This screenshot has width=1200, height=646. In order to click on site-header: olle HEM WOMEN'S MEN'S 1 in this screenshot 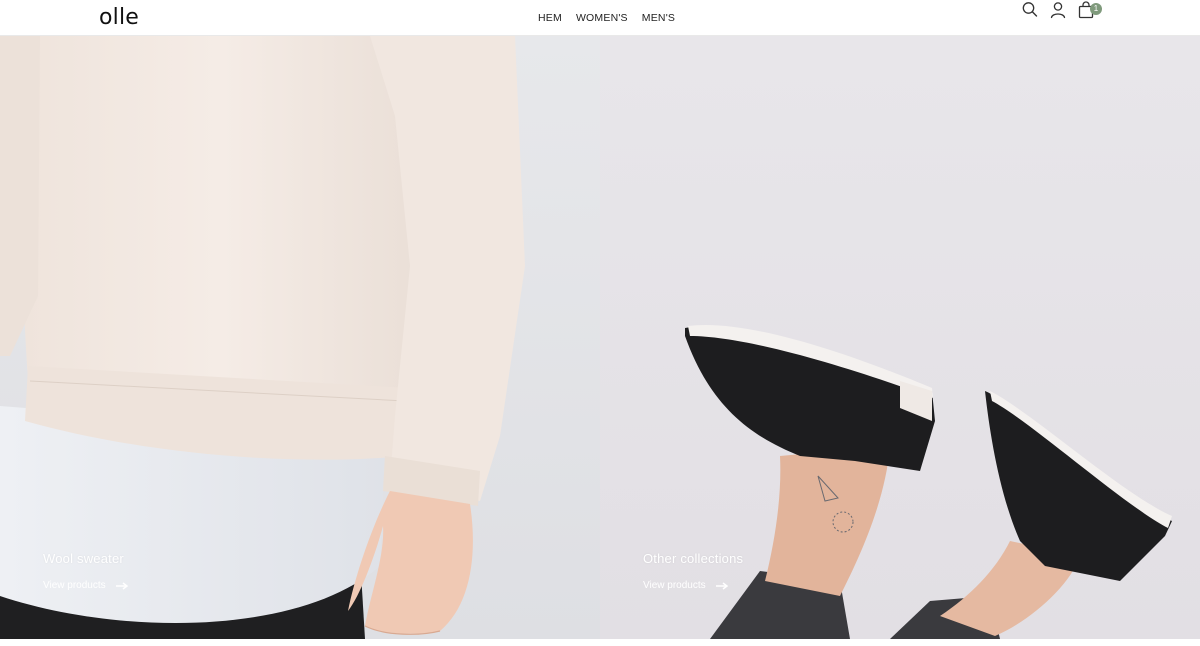, I will do `click(600, 18)`.